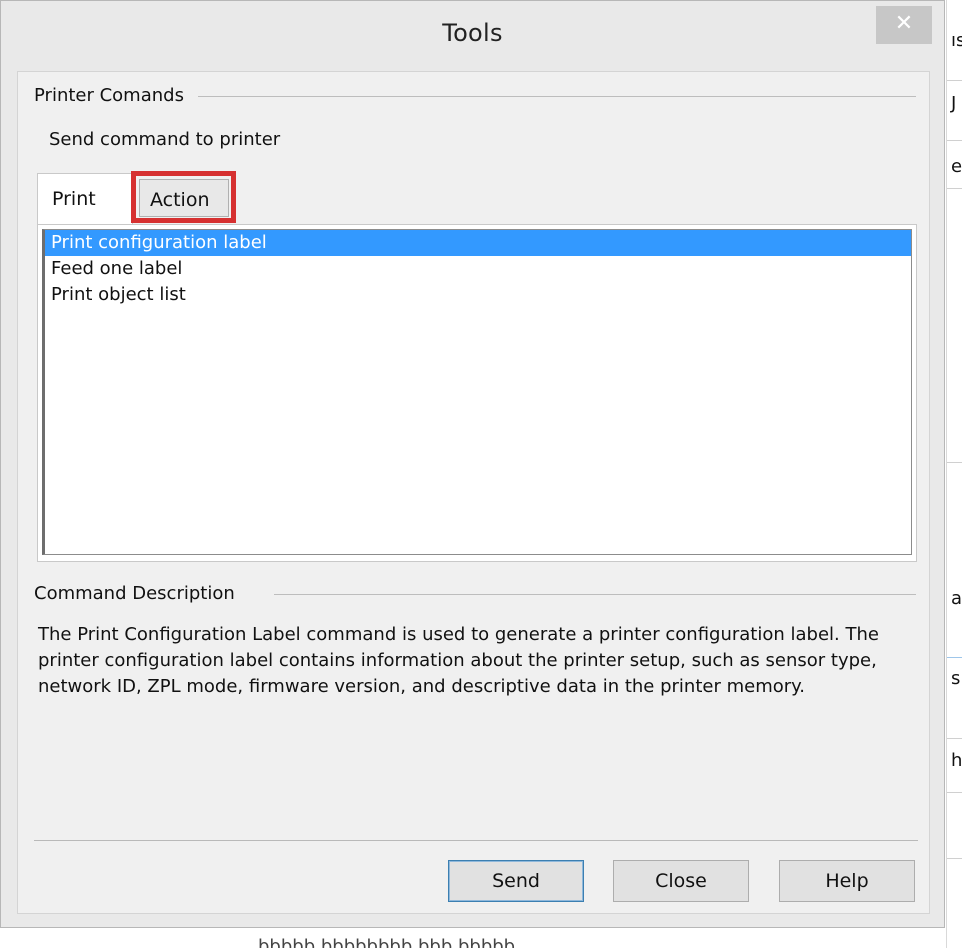 The width and height of the screenshot is (962, 948). What do you see at coordinates (478, 243) in the screenshot?
I see `list-item: Print configuration label` at bounding box center [478, 243].